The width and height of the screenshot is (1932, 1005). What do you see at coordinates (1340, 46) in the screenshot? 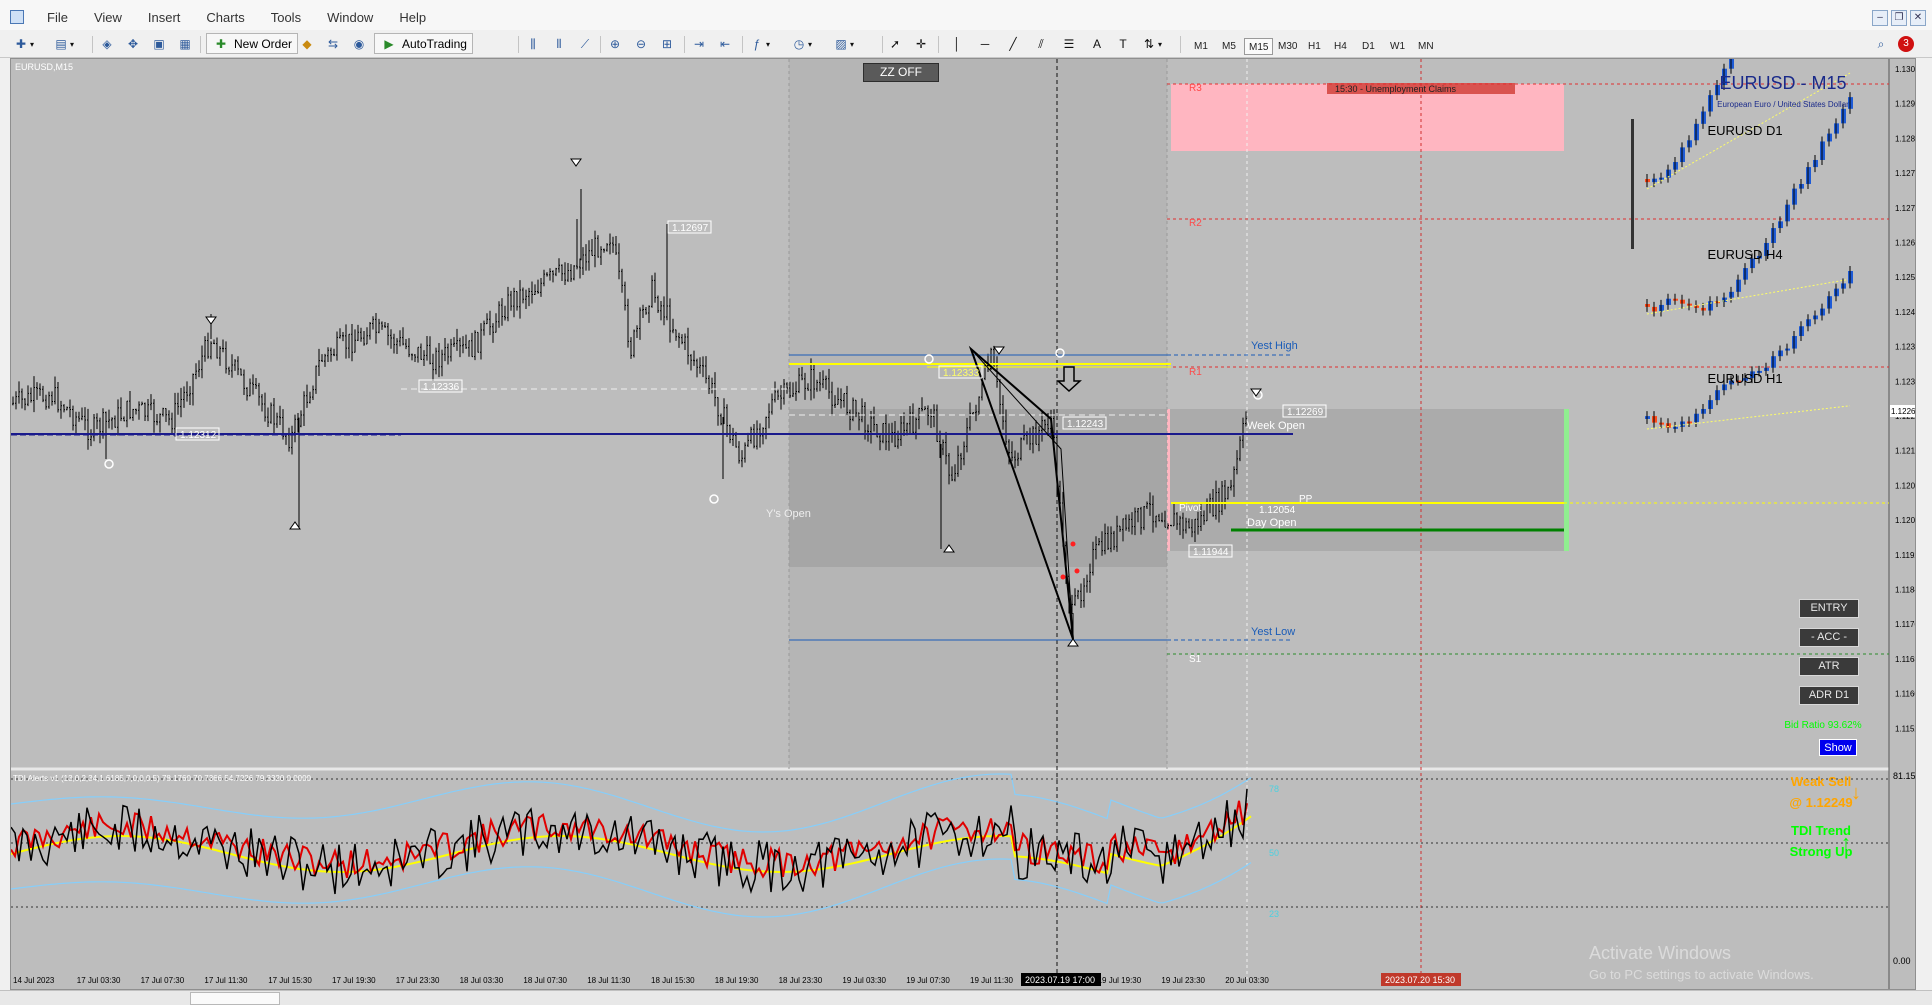
I see `timeframe-h4-button: H4` at bounding box center [1340, 46].